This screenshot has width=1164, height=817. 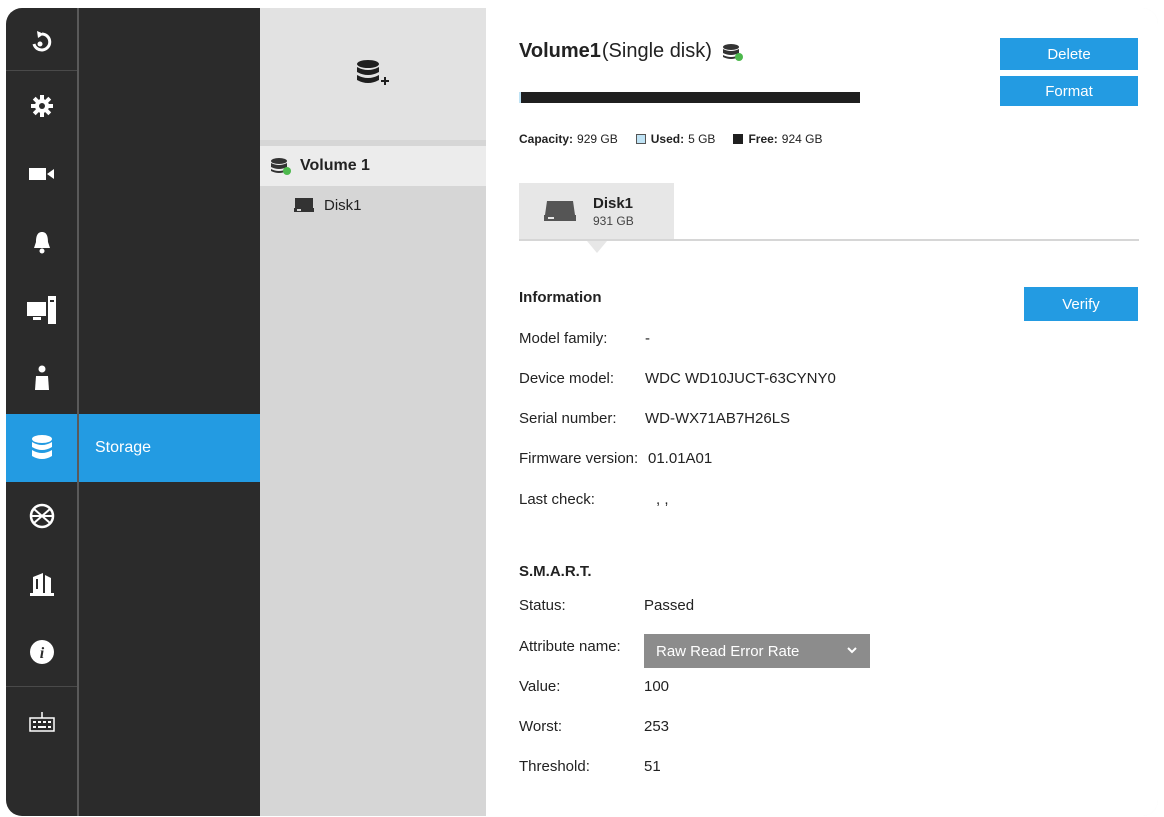 I want to click on icon-rail: i, so click(x=41, y=412).